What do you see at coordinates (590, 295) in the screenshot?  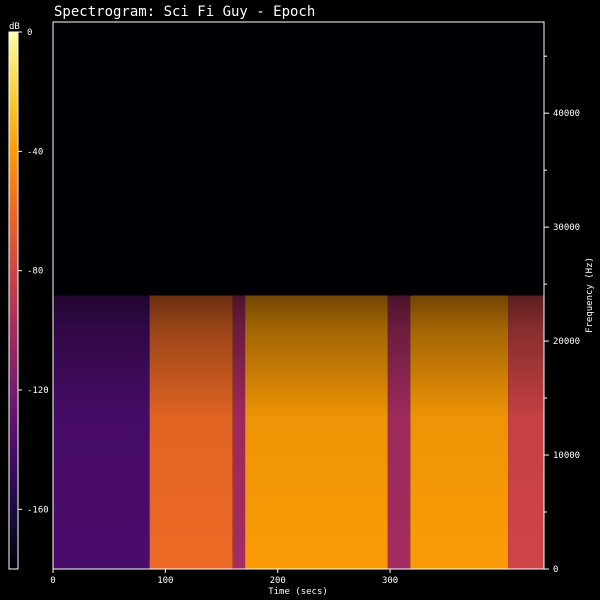 I see `y-axis-label: Frequency (Hz)` at bounding box center [590, 295].